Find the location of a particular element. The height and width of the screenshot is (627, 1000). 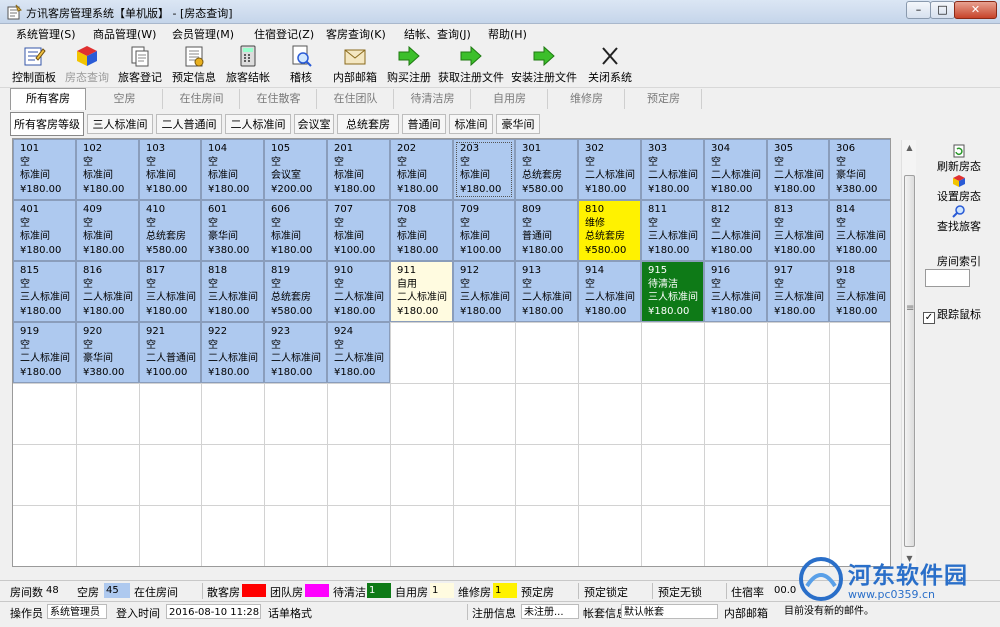

refresh-room-status-button: 刷新房态 is located at coordinates (959, 159).